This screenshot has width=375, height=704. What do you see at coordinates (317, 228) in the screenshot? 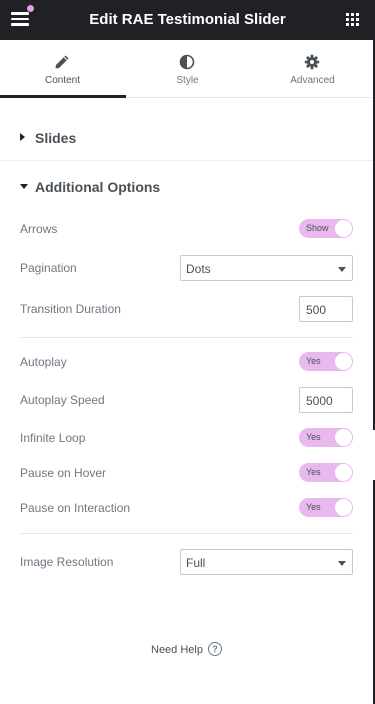
I see `arrows-toggle-text: Show` at bounding box center [317, 228].